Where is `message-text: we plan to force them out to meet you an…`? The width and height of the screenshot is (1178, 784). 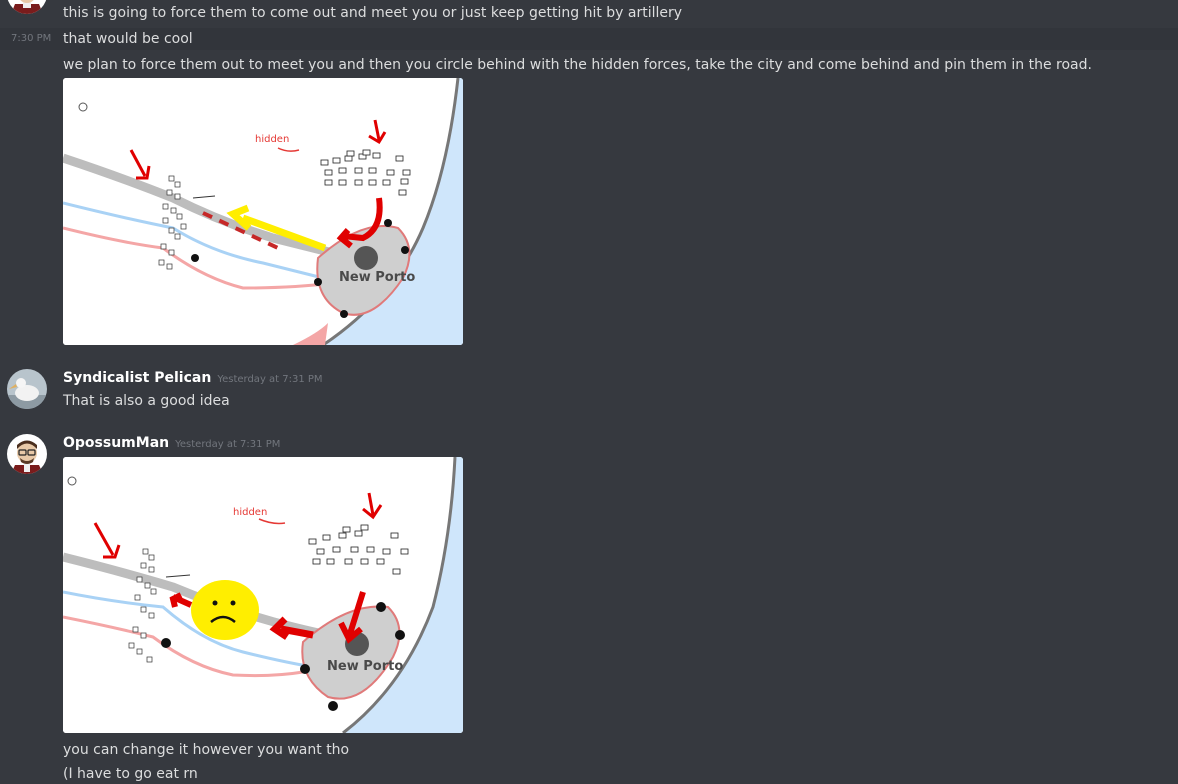
message-text: we plan to force them out to meet you an… is located at coordinates (577, 65).